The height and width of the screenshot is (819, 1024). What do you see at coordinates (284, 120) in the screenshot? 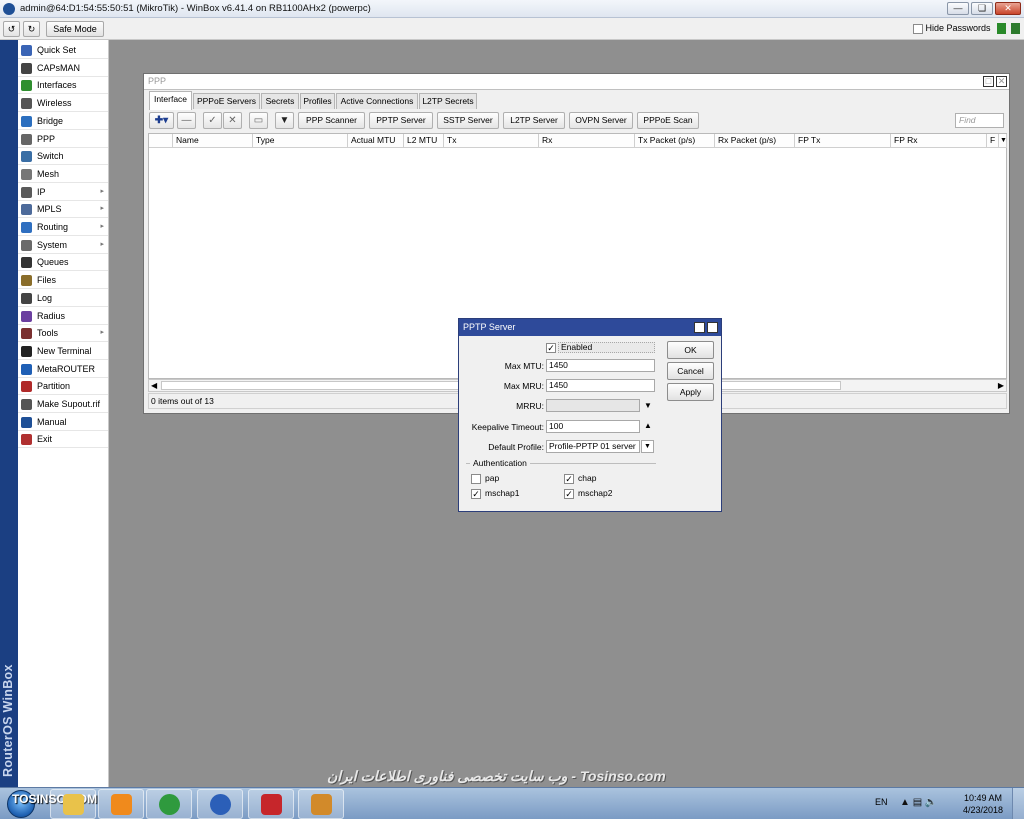
I see `filter-icon: ▼` at bounding box center [284, 120].